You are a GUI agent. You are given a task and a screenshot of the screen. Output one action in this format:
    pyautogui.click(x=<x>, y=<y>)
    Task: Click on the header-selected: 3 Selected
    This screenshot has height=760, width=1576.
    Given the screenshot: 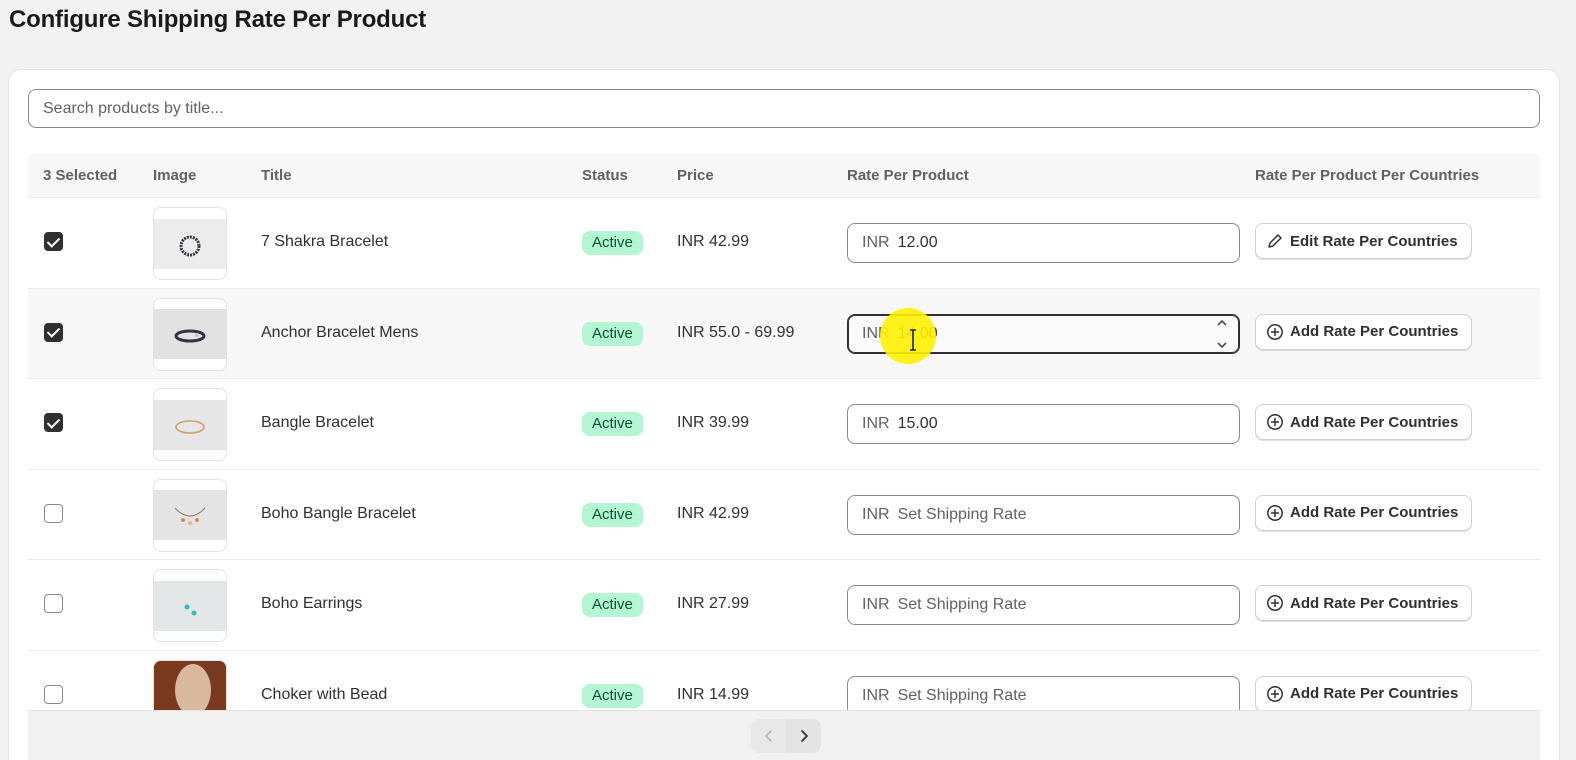 What is the action you would take?
    pyautogui.click(x=80, y=175)
    